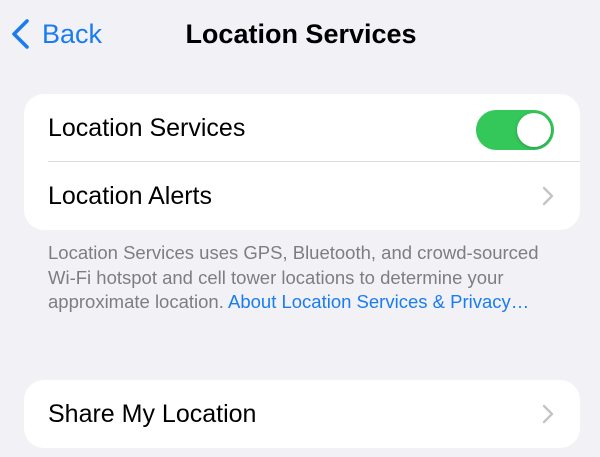 The image size is (600, 457). What do you see at coordinates (130, 195) in the screenshot?
I see `location-alerts-label: Location Alerts` at bounding box center [130, 195].